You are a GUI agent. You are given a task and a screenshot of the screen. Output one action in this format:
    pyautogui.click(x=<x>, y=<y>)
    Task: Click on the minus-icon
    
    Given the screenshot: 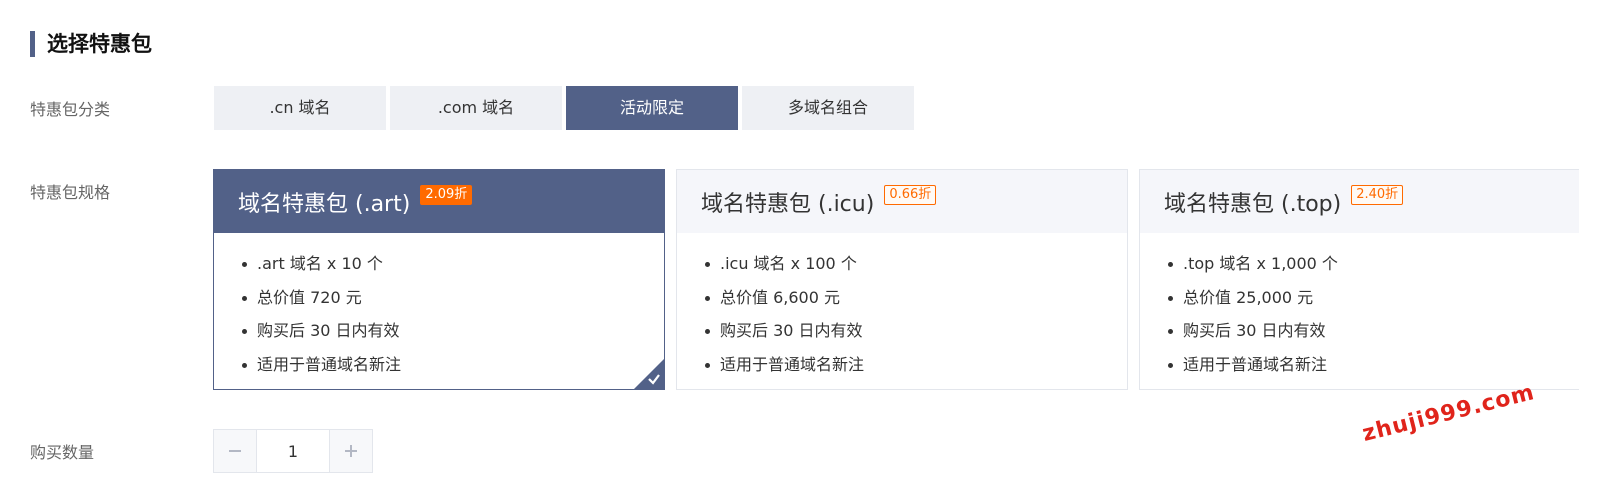 What is the action you would take?
    pyautogui.click(x=235, y=451)
    